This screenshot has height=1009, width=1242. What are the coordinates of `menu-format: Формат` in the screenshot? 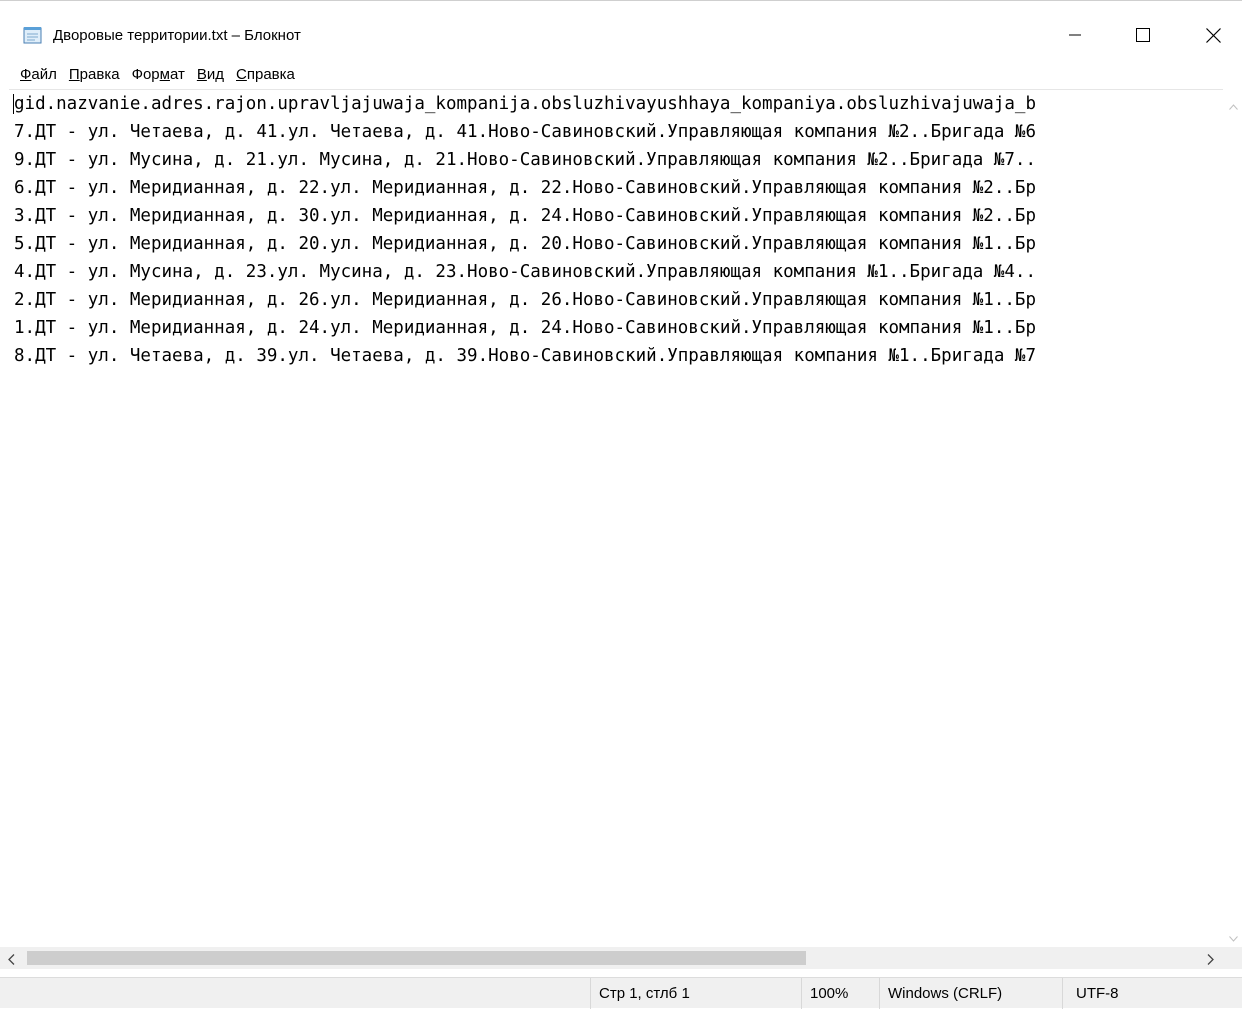 It's located at (158, 75).